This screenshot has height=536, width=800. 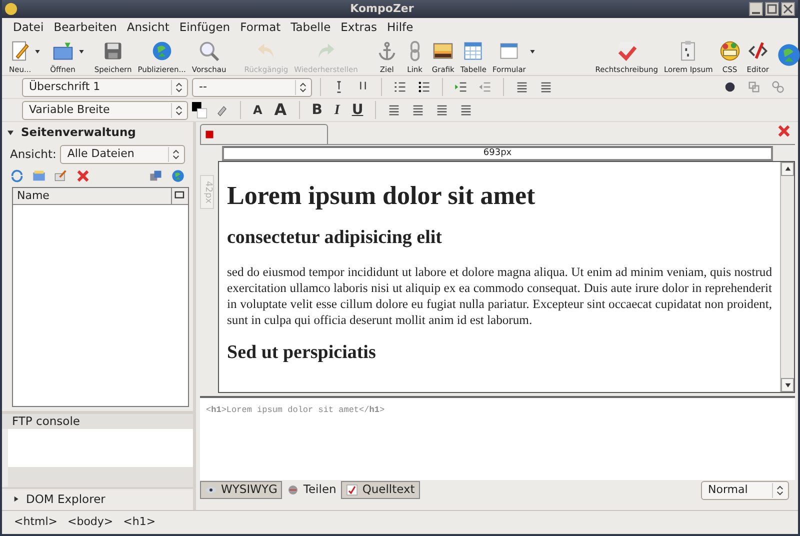 What do you see at coordinates (311, 28) in the screenshot?
I see `menu-item: Tabelle` at bounding box center [311, 28].